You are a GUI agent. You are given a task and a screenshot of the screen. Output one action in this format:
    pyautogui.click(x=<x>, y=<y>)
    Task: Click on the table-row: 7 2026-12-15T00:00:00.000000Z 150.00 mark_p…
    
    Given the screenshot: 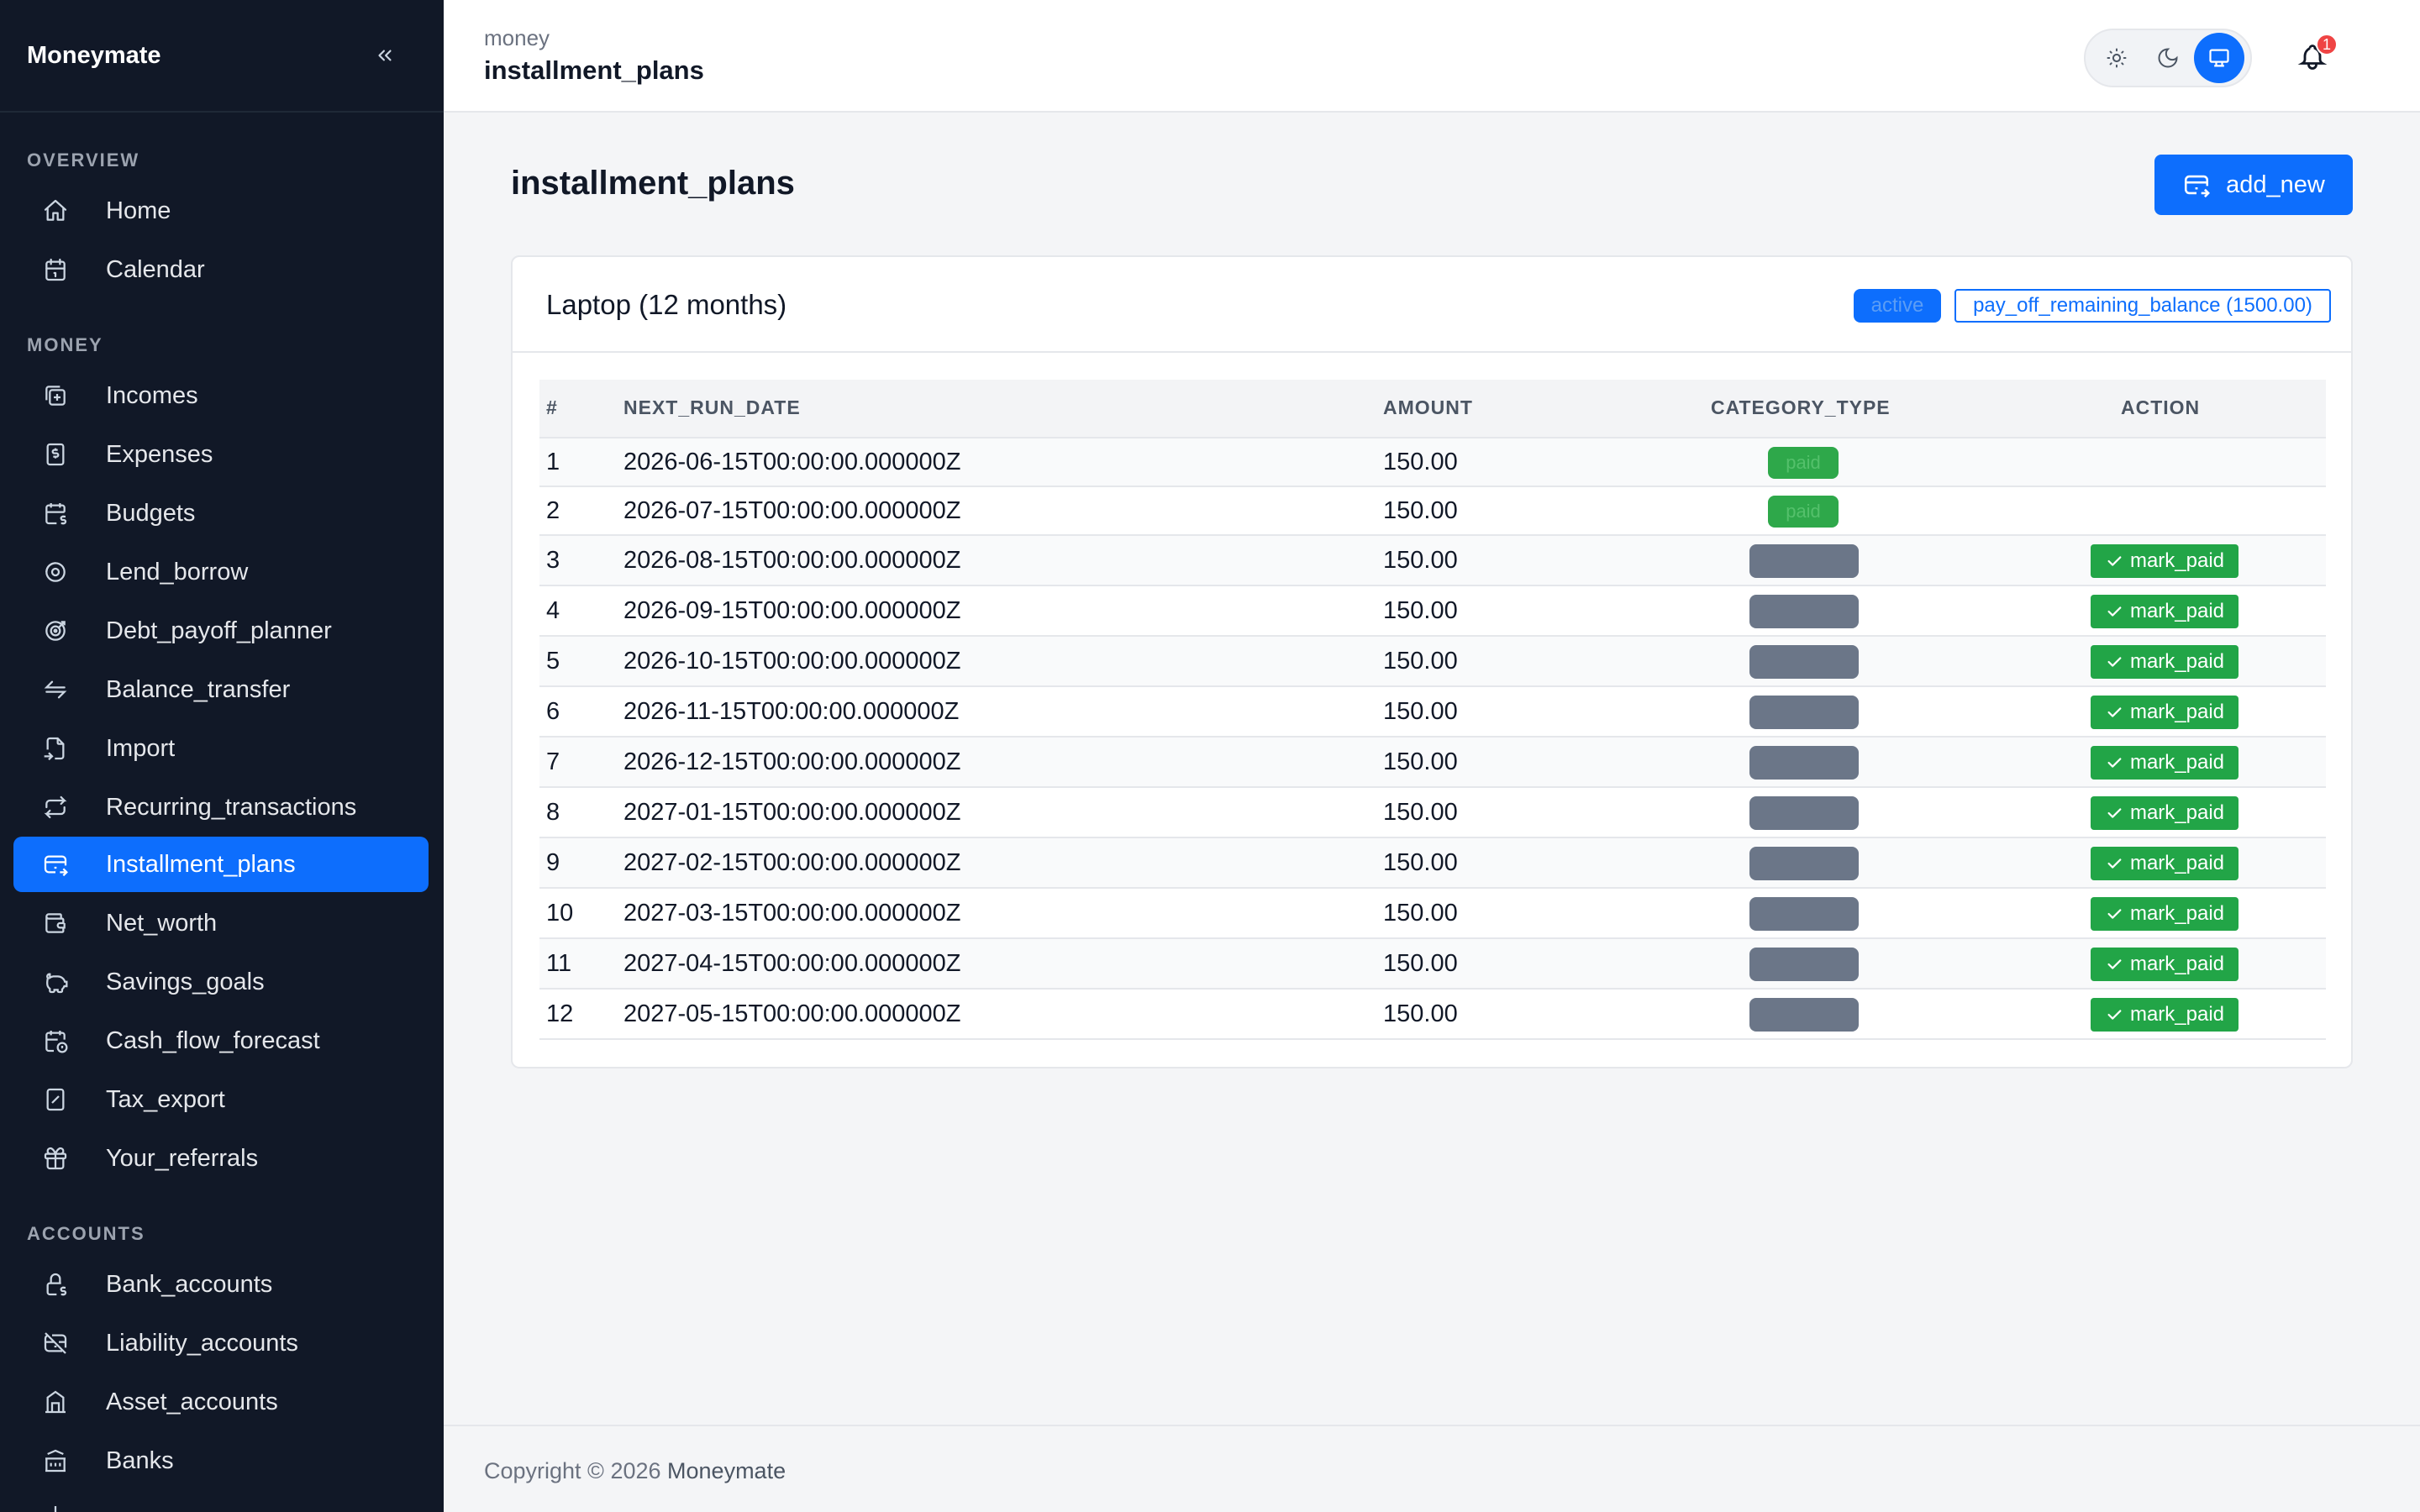 What is the action you would take?
    pyautogui.click(x=1433, y=763)
    